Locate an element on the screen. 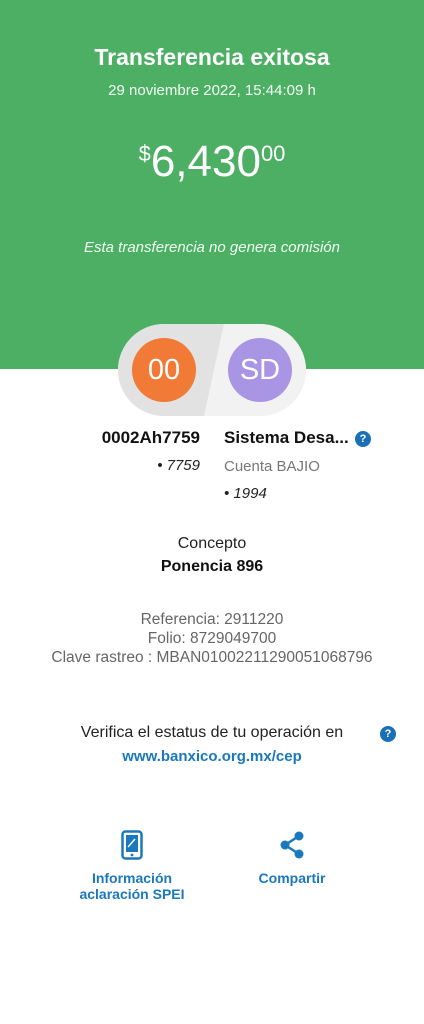 The height and width of the screenshot is (1024, 424). concept-label: Concepto is located at coordinates (212, 543).